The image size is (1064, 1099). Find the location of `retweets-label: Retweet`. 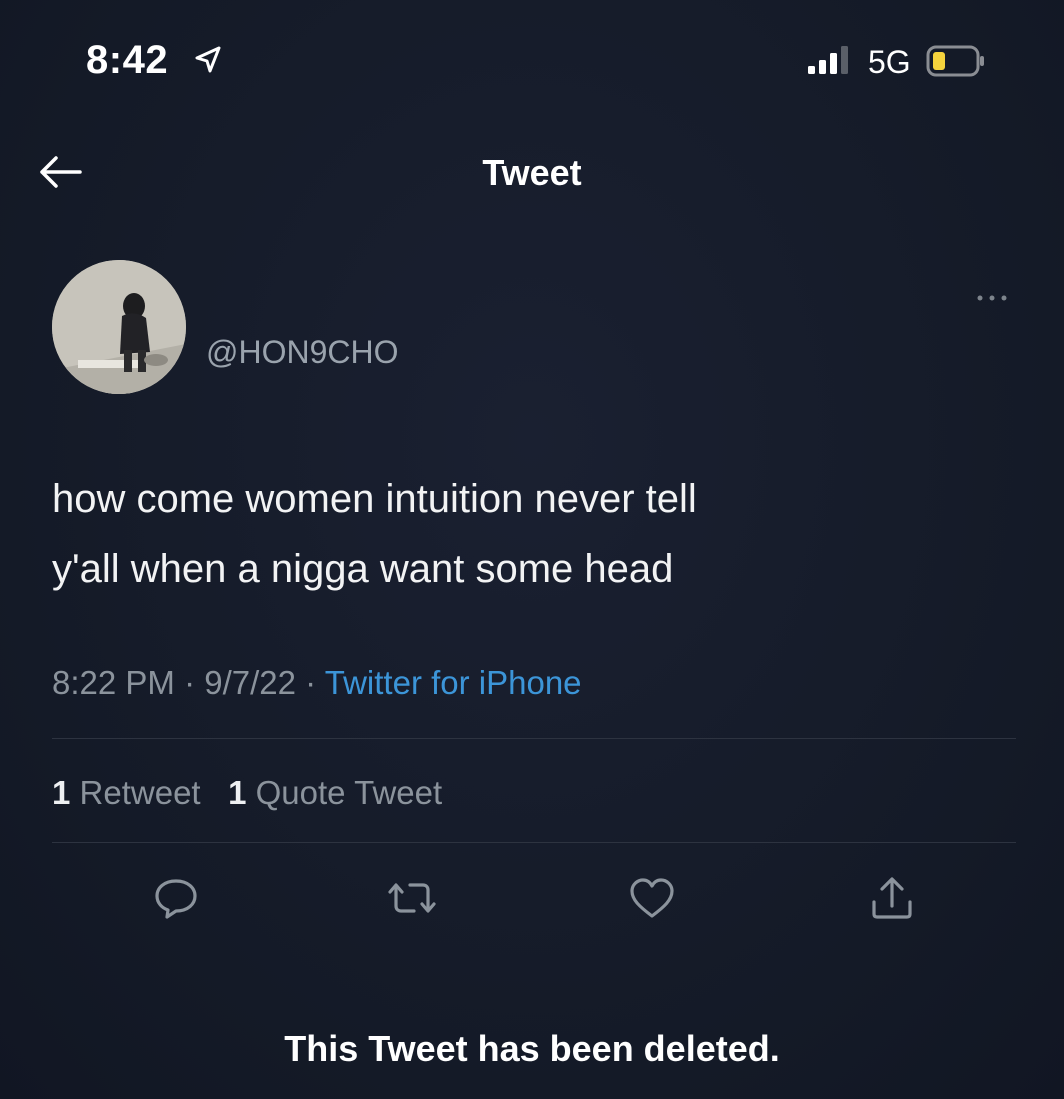

retweets-label: Retweet is located at coordinates (140, 792).